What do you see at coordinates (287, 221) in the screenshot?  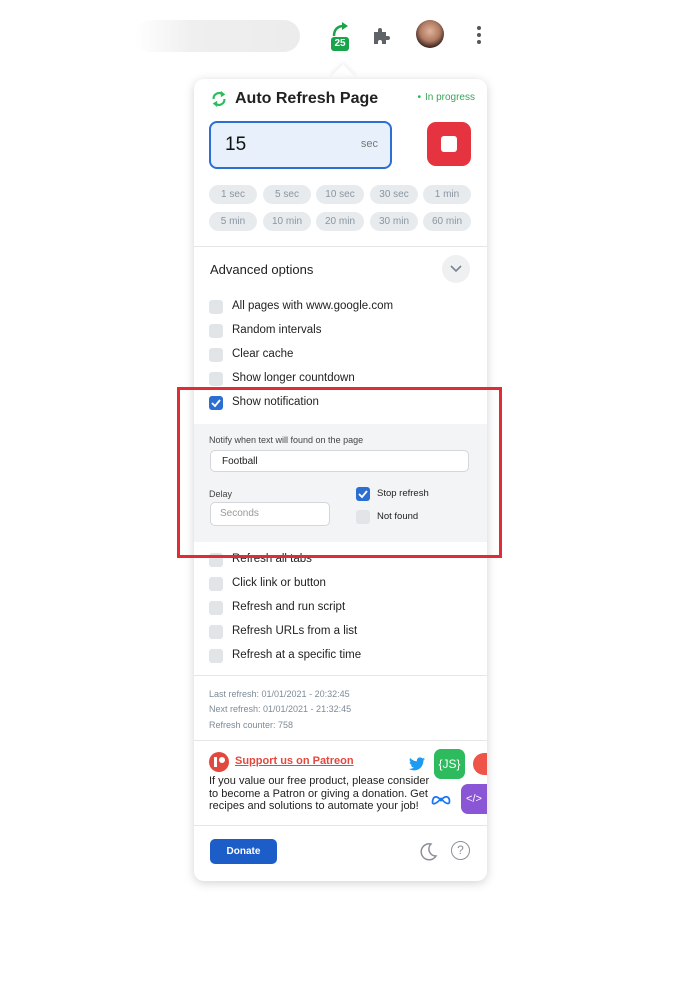 I see `preset-chip: 10 min` at bounding box center [287, 221].